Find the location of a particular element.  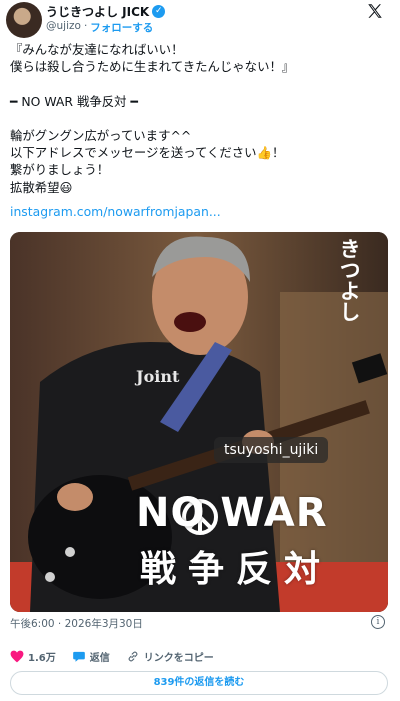

x-logo-icon is located at coordinates (375, 11).